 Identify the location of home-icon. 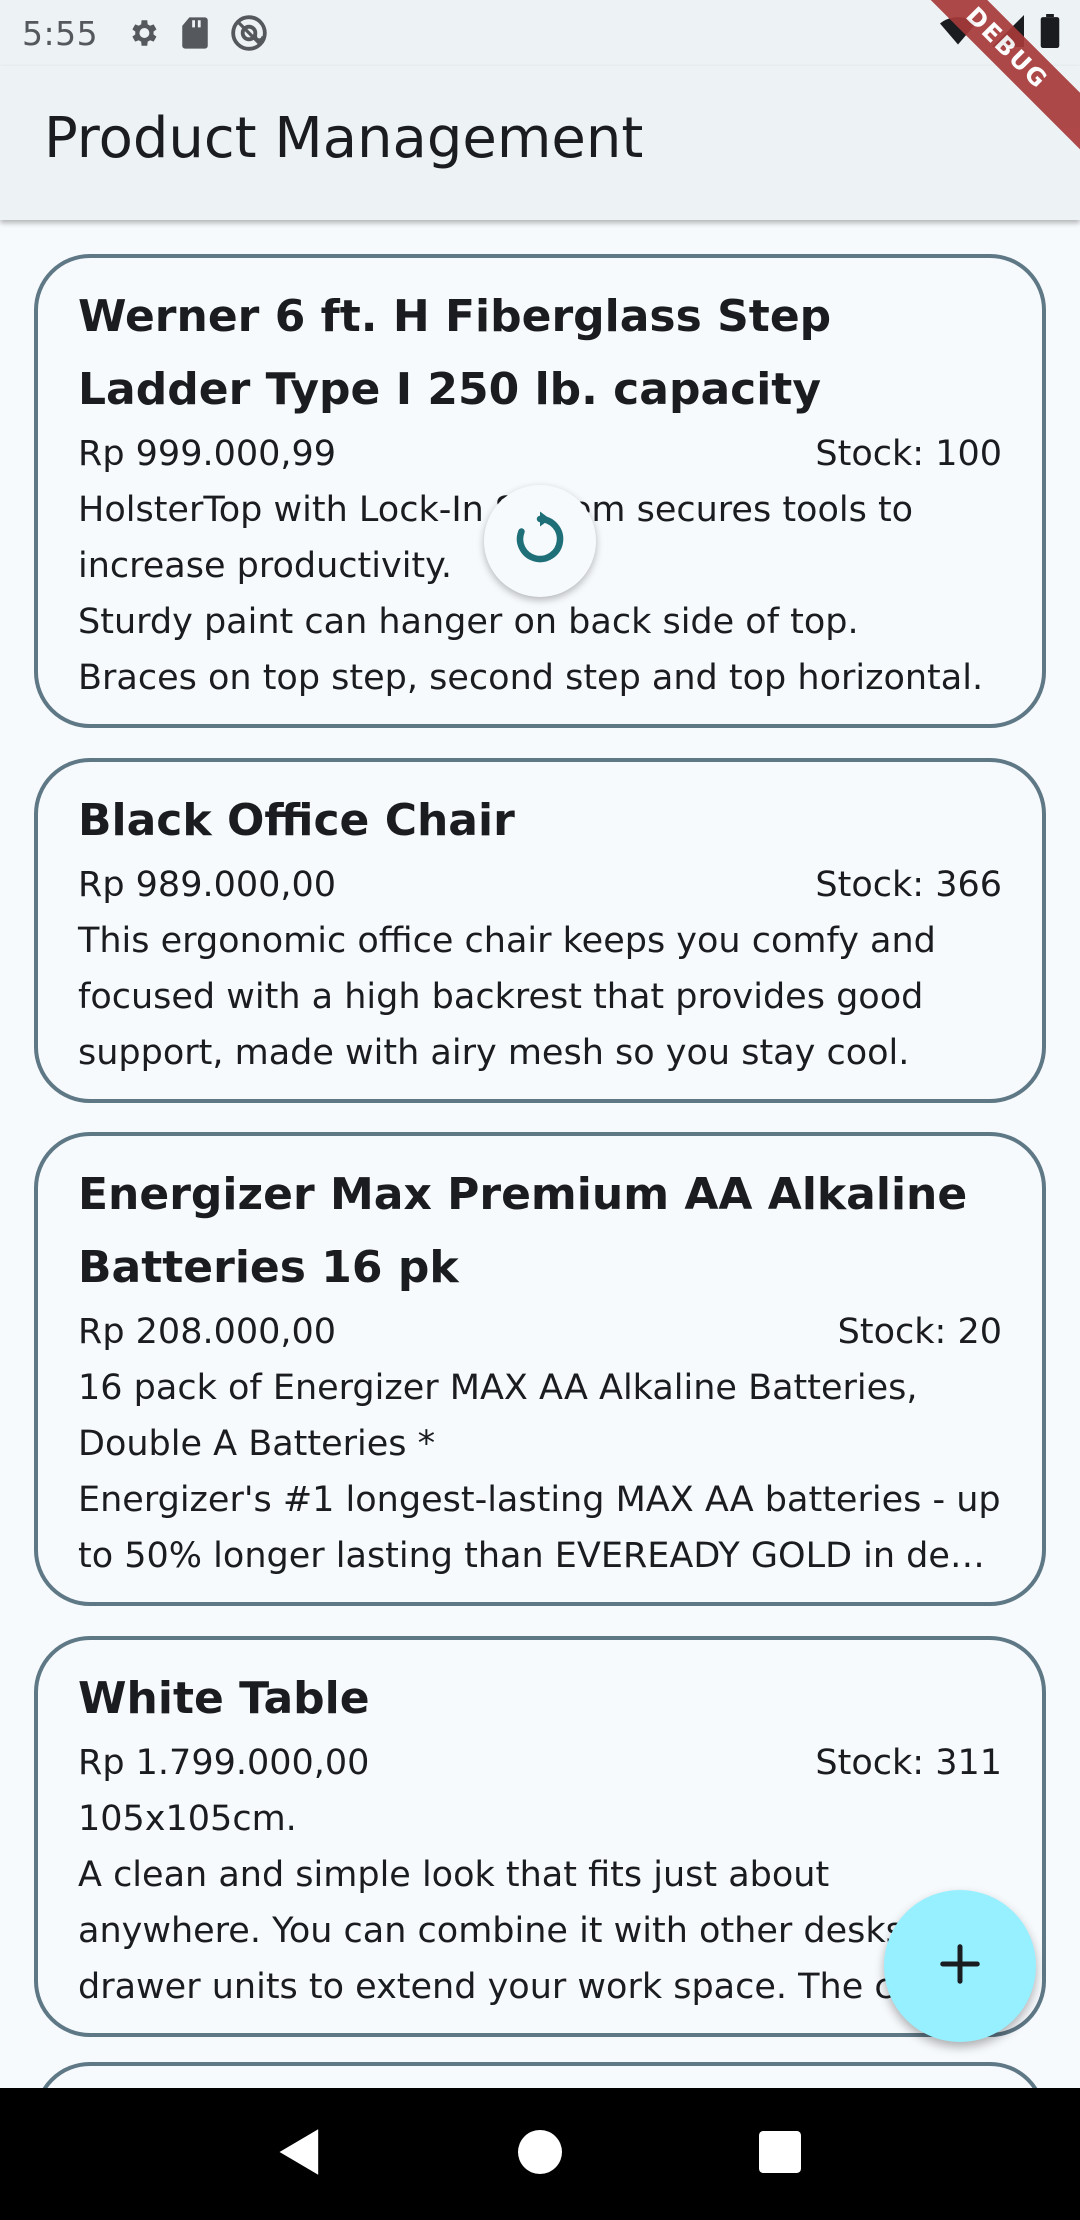
(540, 2154).